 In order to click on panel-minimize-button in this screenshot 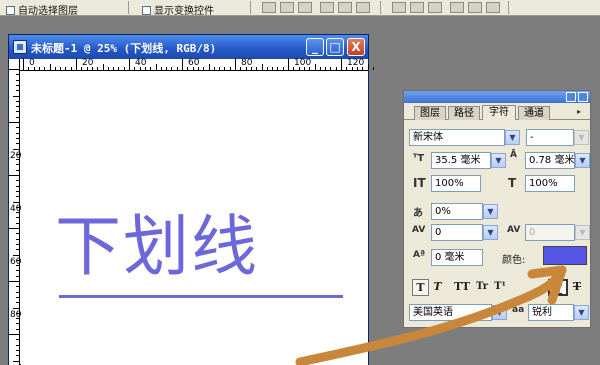, I will do `click(571, 97)`.